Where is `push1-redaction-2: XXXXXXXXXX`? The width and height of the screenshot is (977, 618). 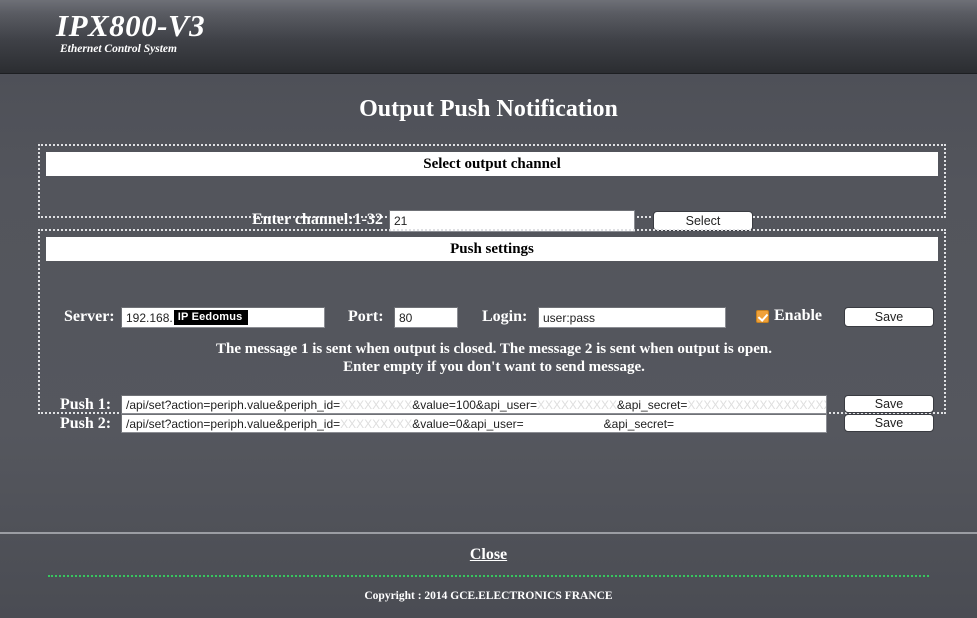
push1-redaction-2: XXXXXXXXXX is located at coordinates (577, 404).